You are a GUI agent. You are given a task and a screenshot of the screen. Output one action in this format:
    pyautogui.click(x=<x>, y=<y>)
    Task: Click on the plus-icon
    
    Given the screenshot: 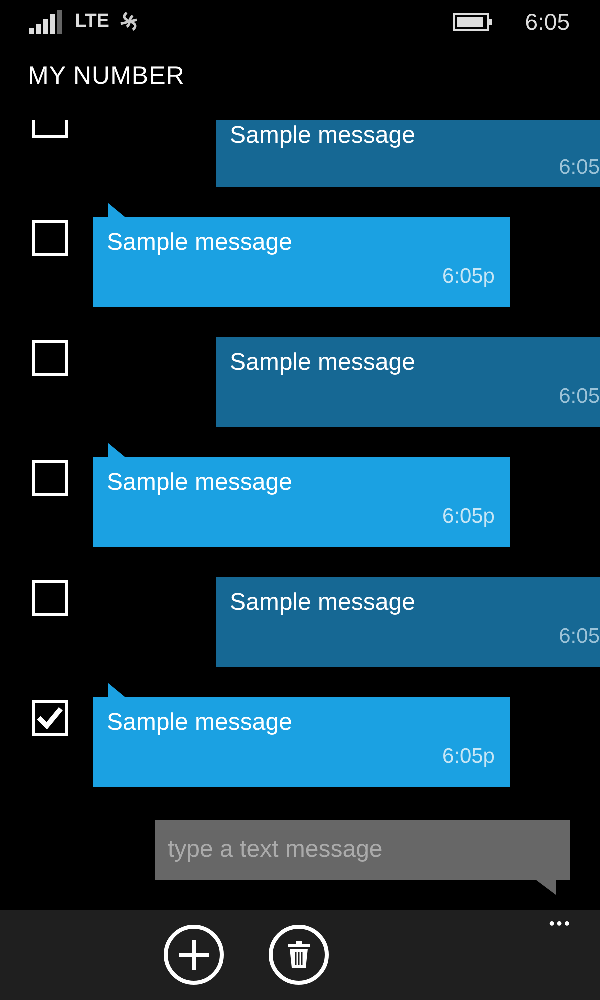 What is the action you would take?
    pyautogui.click(x=193, y=955)
    